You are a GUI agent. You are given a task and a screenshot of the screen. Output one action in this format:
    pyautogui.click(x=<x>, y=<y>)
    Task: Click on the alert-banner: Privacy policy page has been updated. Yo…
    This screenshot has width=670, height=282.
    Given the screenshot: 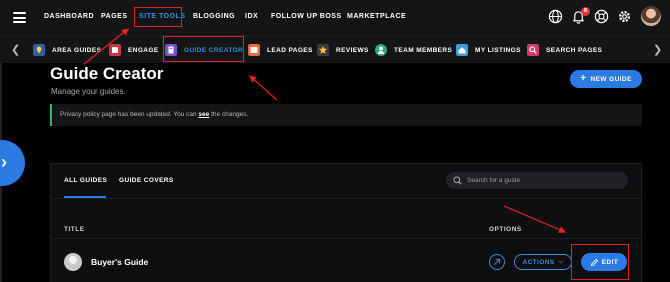 What is the action you would take?
    pyautogui.click(x=346, y=115)
    